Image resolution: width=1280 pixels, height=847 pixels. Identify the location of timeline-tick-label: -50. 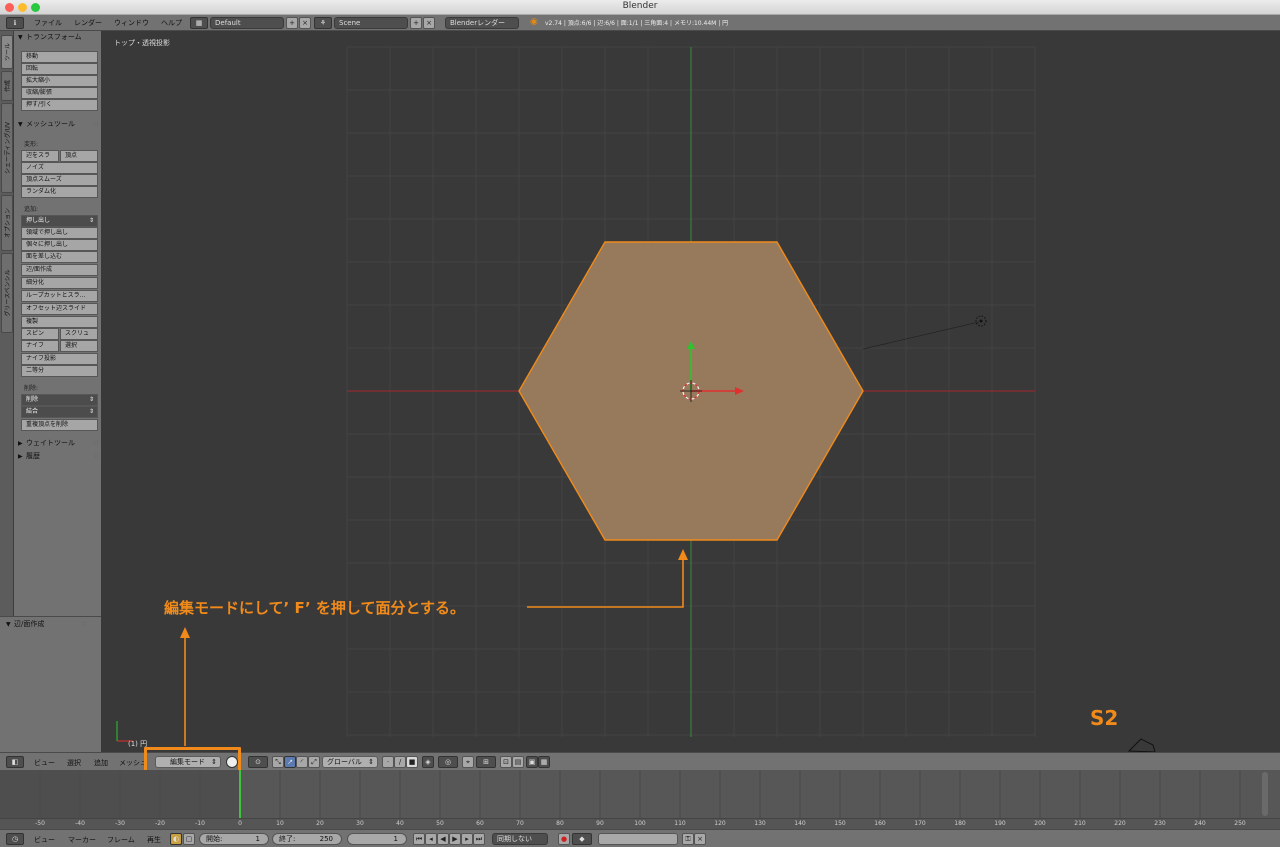
(40, 823).